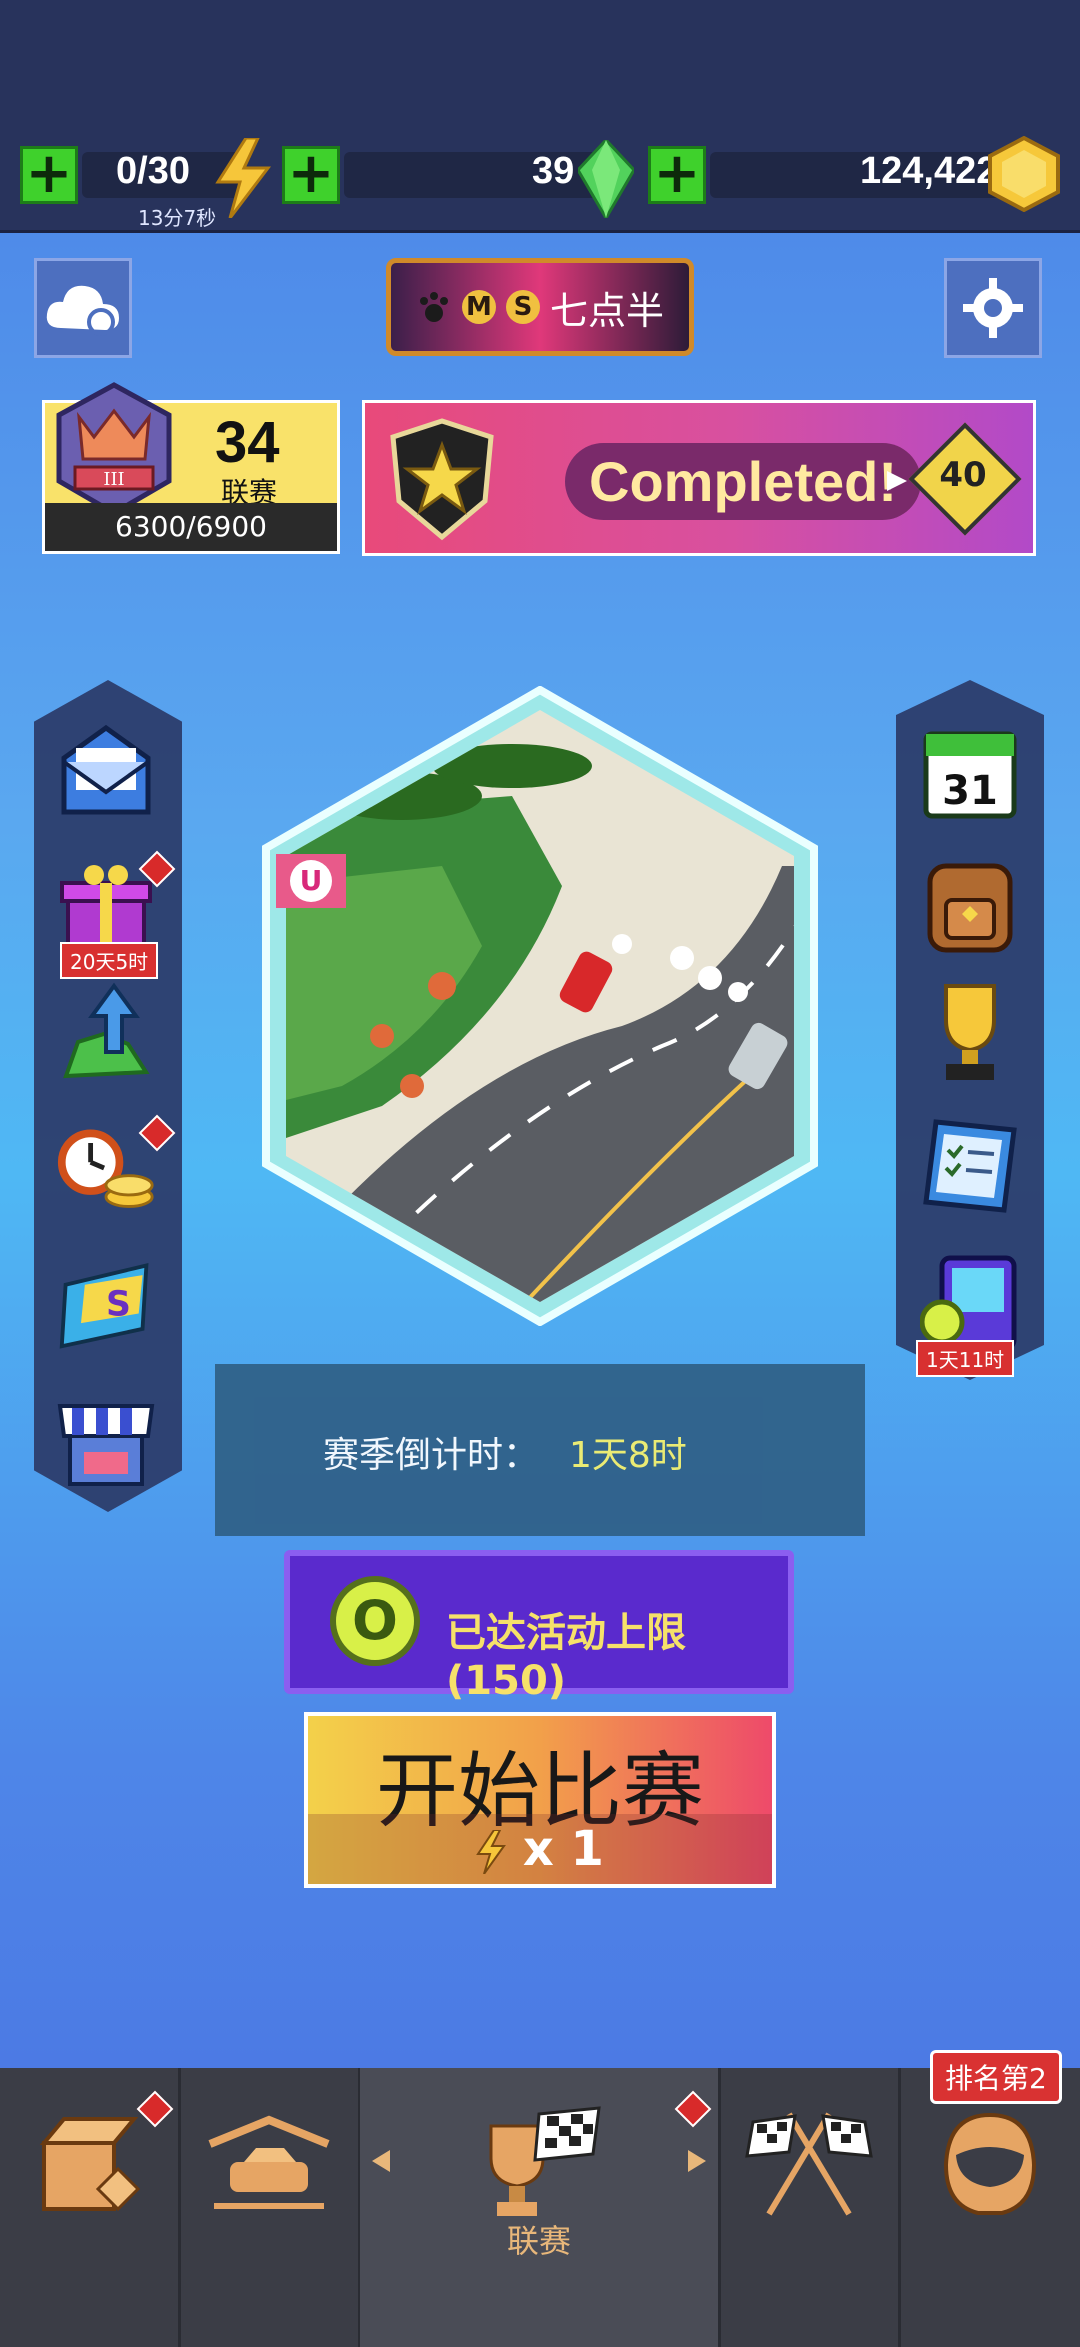 The height and width of the screenshot is (2347, 1080). I want to click on backpack-icon, so click(970, 908).